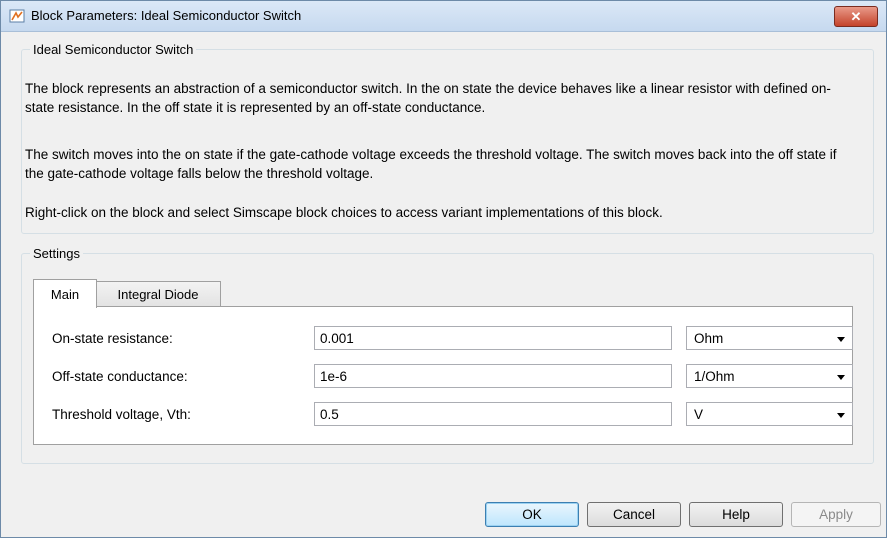 This screenshot has height=538, width=887. Describe the element at coordinates (699, 414) in the screenshot. I see `unit-value: V` at that location.